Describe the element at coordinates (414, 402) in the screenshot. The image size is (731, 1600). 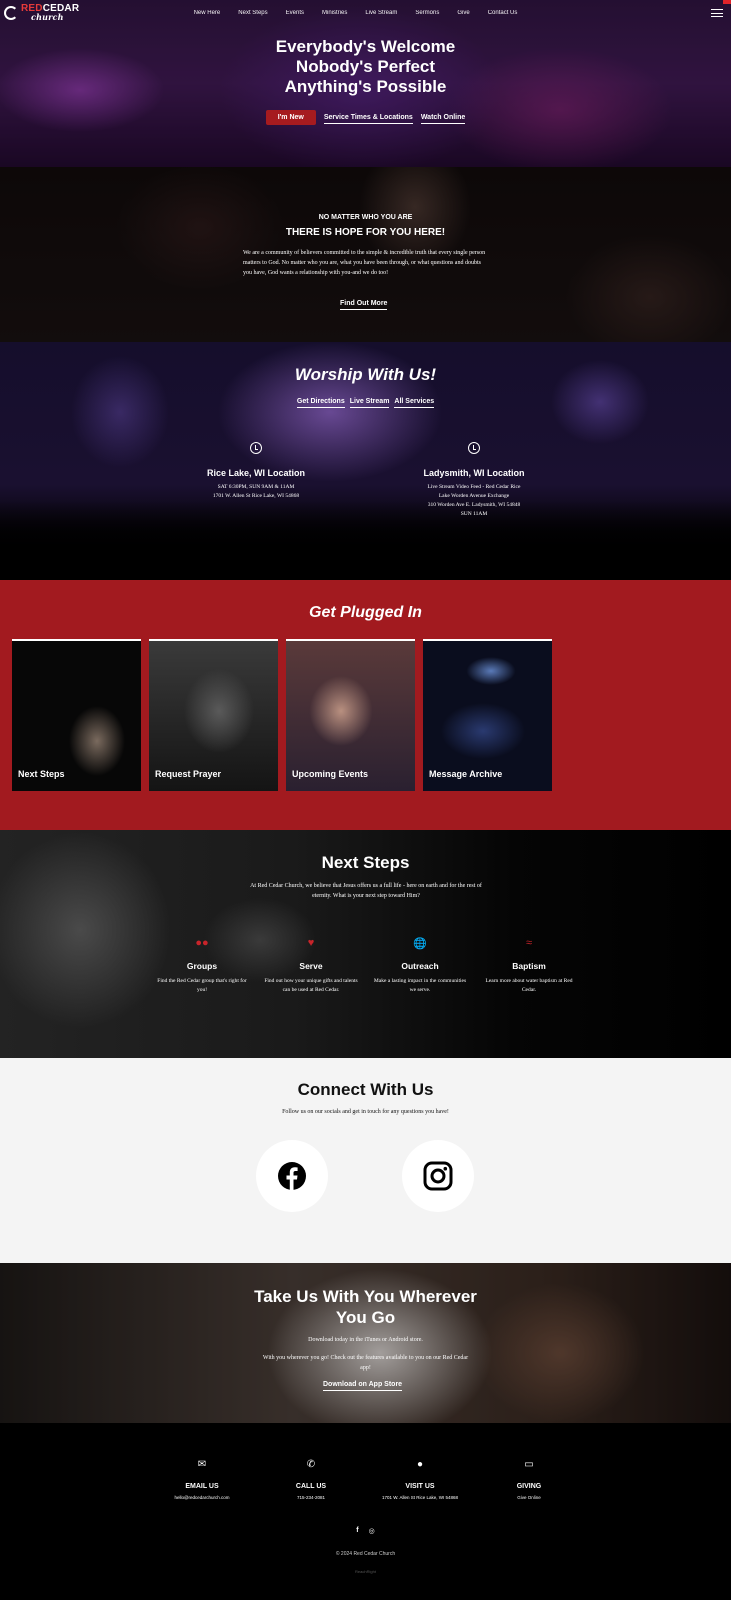
I see `all-services-link: All Services` at that location.